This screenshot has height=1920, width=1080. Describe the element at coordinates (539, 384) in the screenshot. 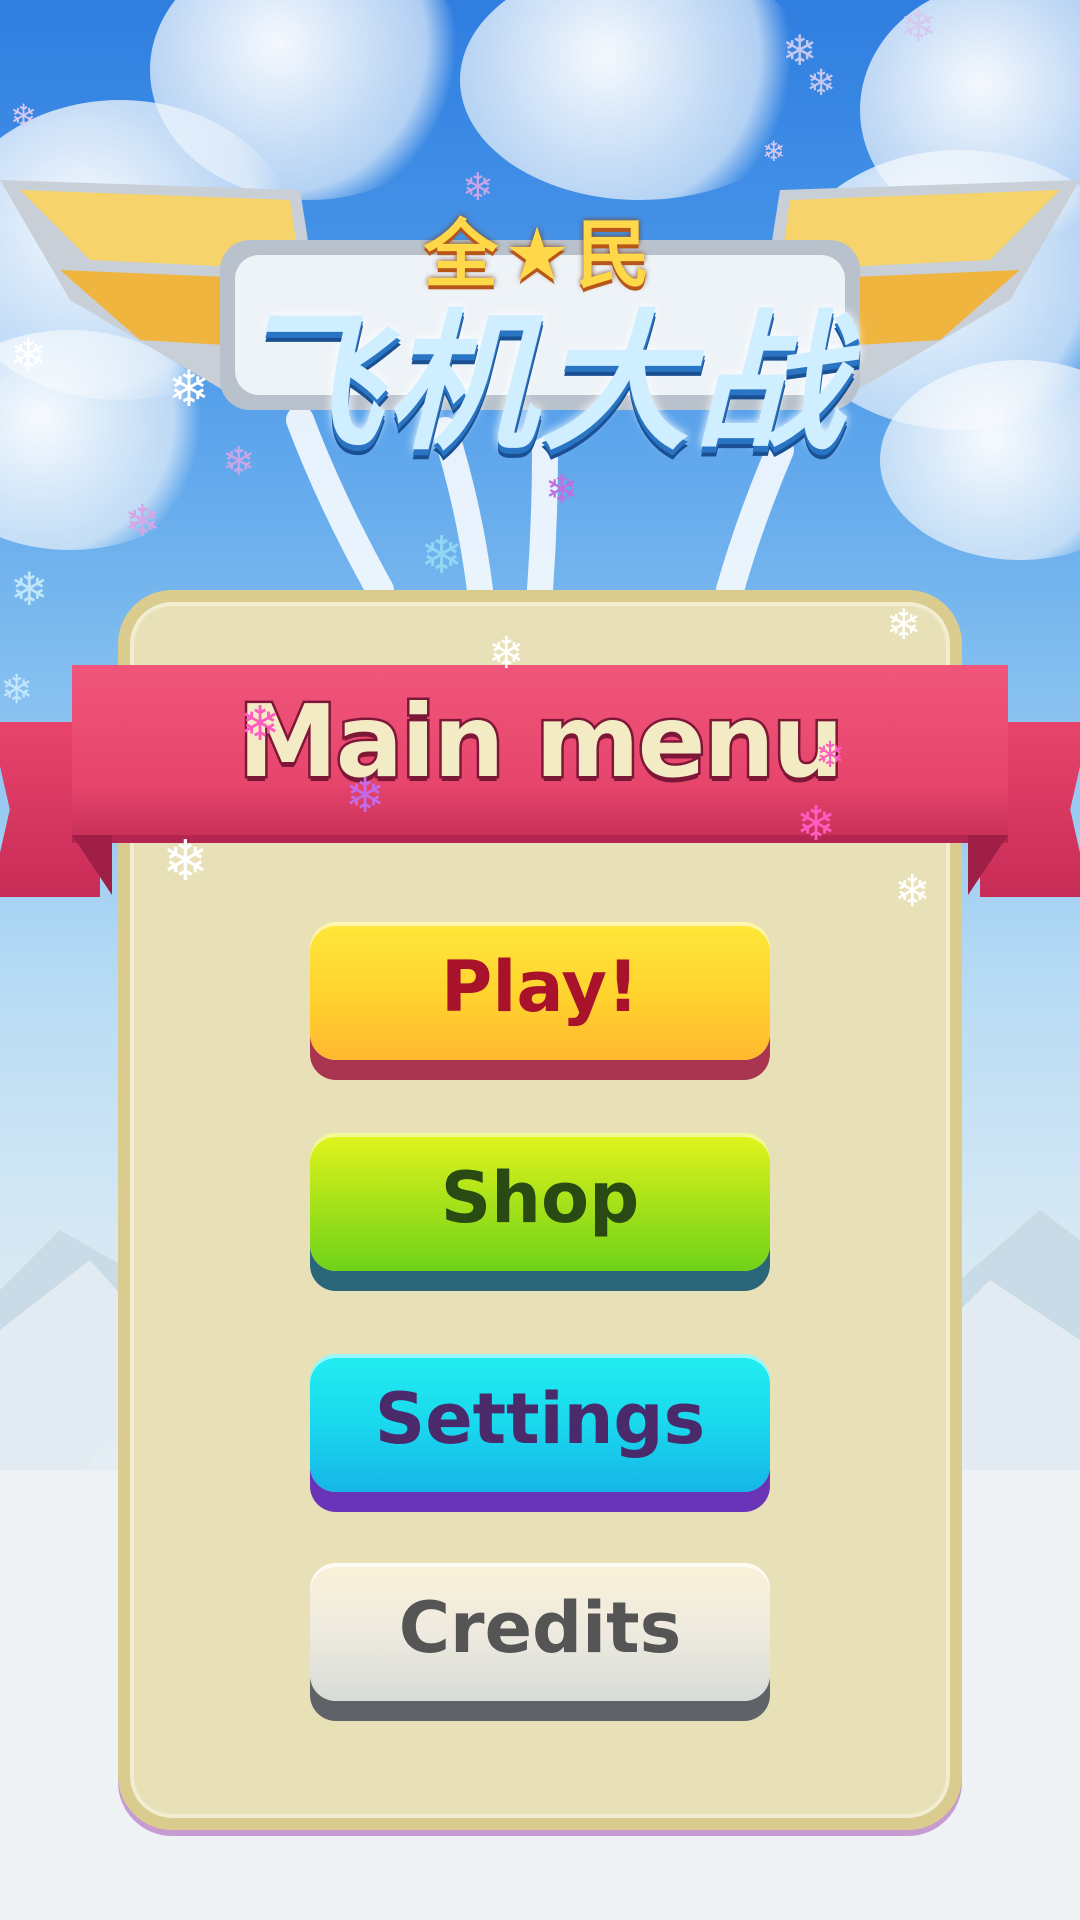

I see `logo-title-main: 飞机大战` at that location.